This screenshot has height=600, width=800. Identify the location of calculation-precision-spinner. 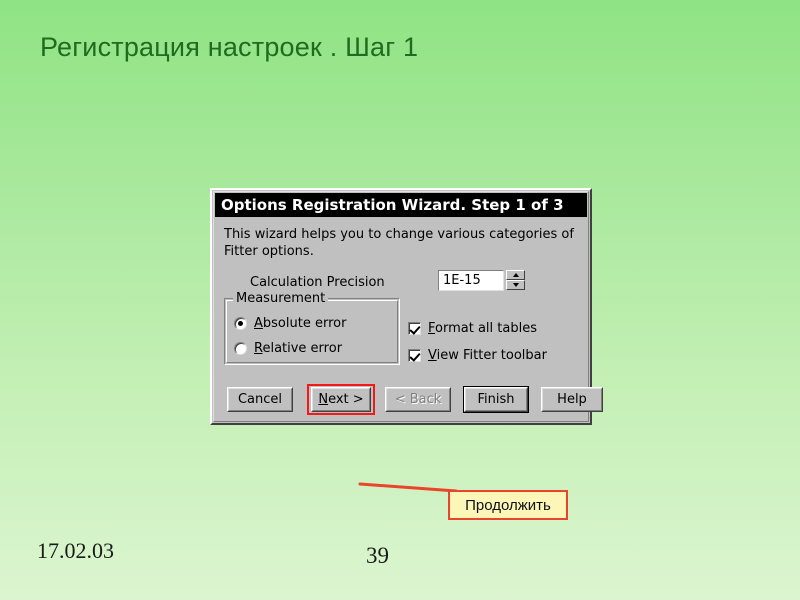
(515, 280).